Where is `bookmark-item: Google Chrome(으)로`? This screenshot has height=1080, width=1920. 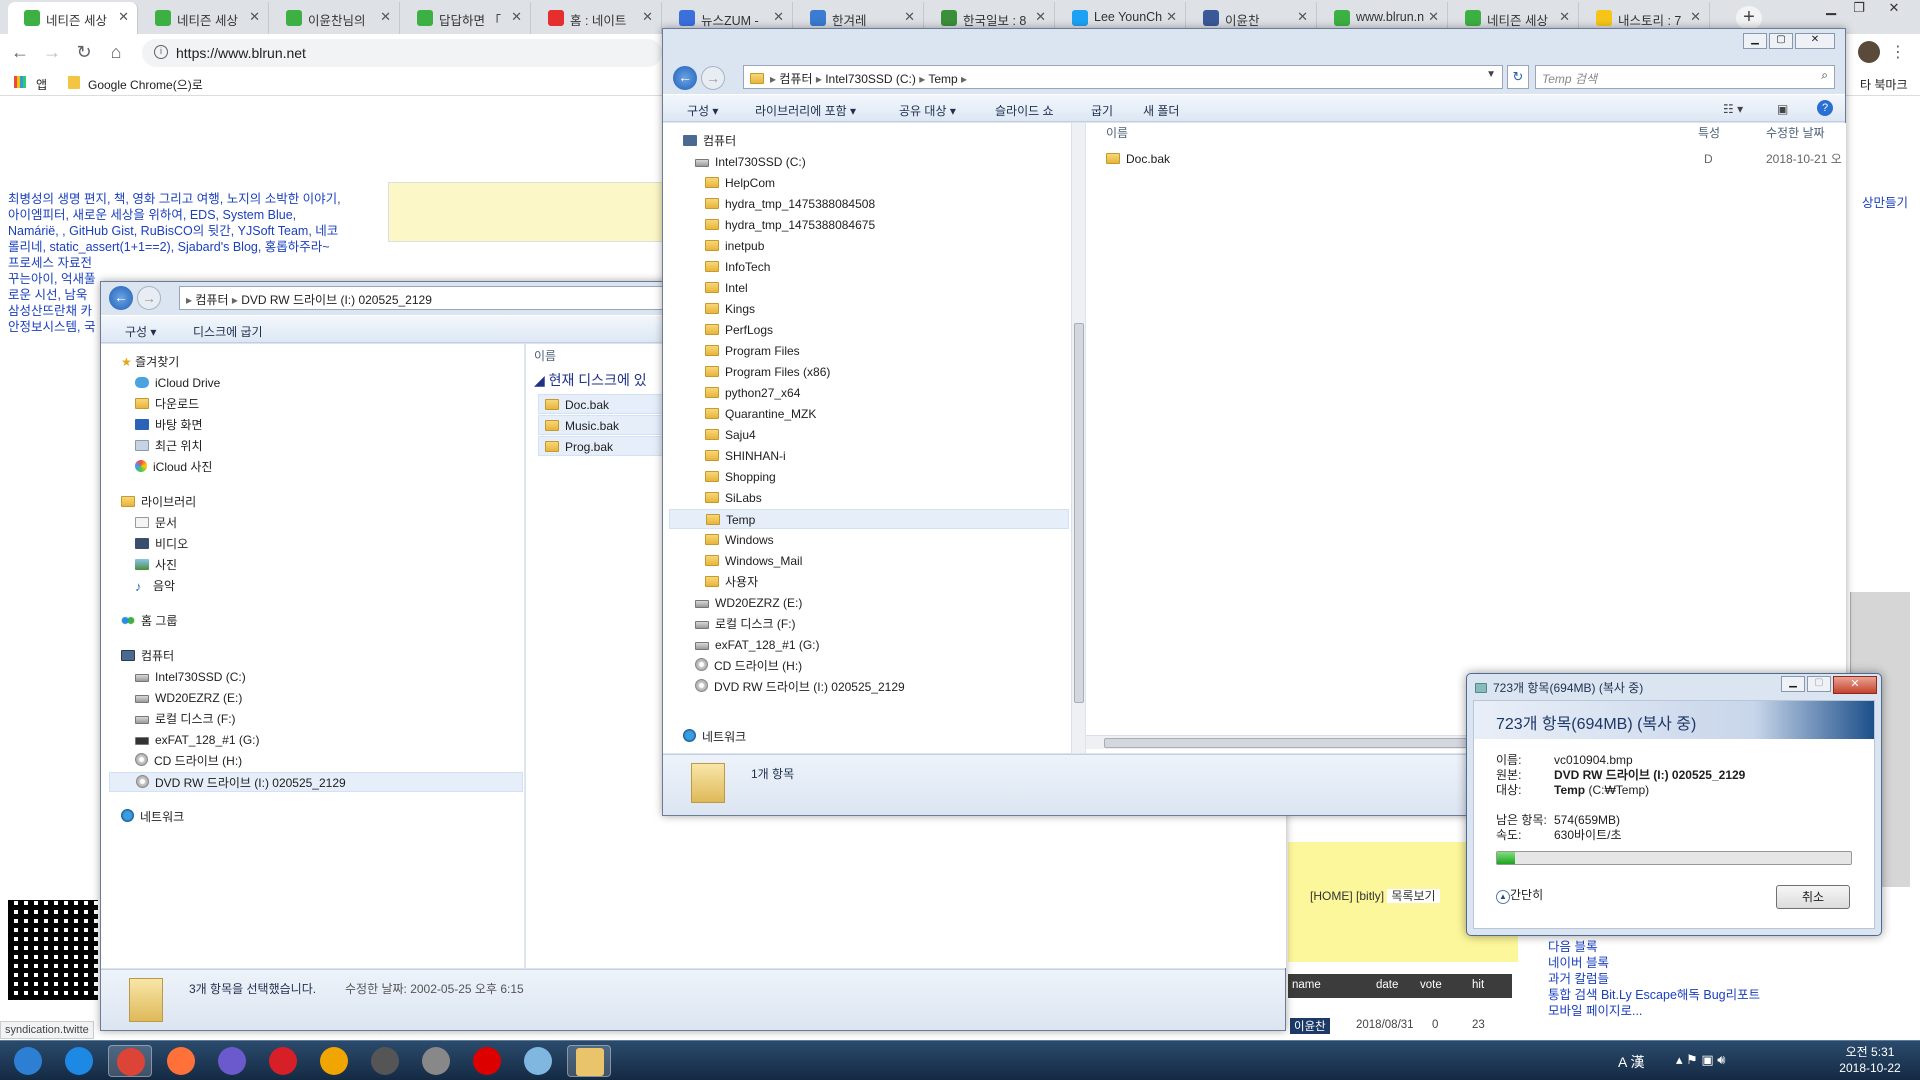 bookmark-item: Google Chrome(으)로 is located at coordinates (145, 84).